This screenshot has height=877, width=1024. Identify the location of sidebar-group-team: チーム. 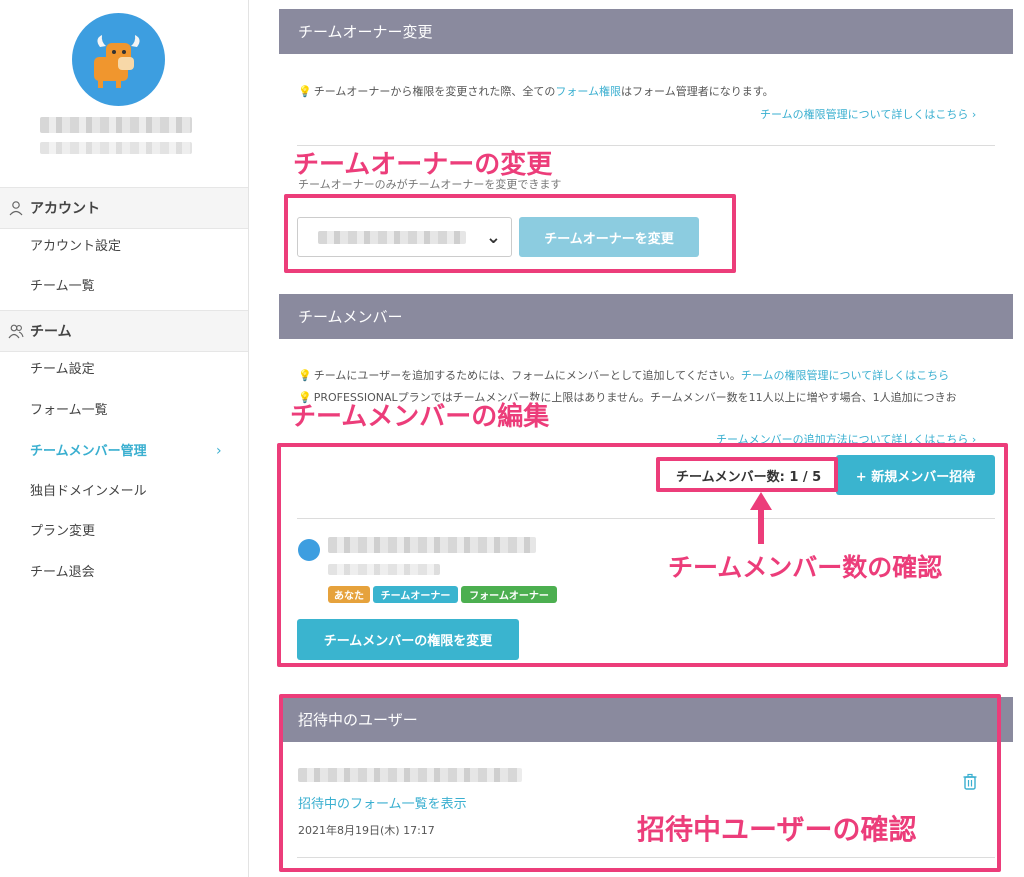
(124, 331).